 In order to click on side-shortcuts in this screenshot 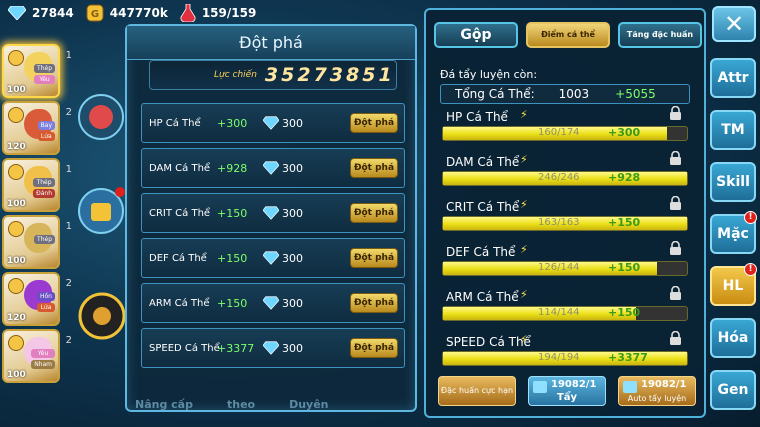, I will do `click(102, 219)`.